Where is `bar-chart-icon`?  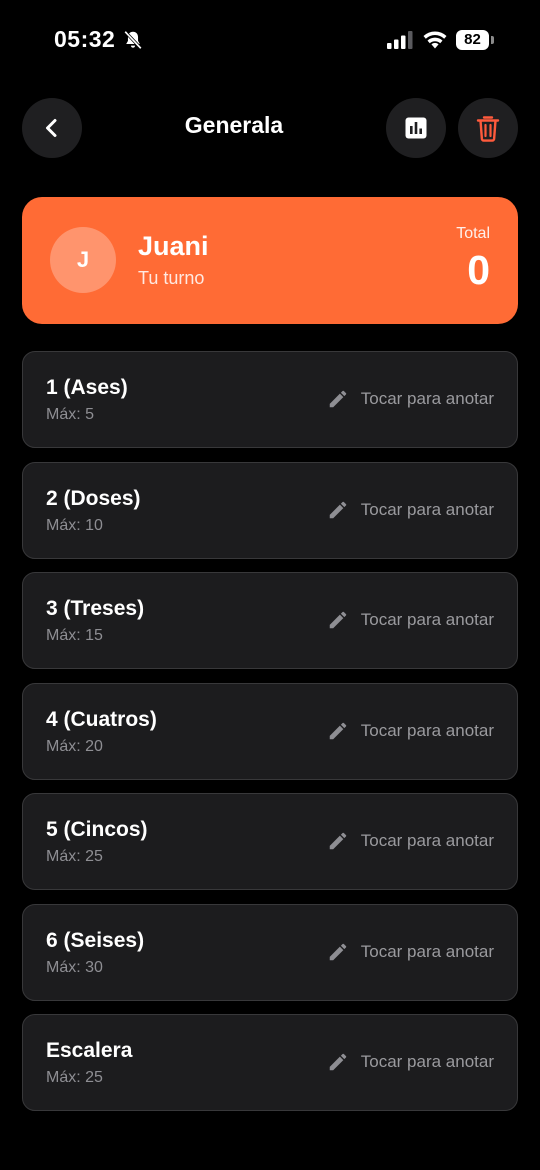 bar-chart-icon is located at coordinates (416, 128).